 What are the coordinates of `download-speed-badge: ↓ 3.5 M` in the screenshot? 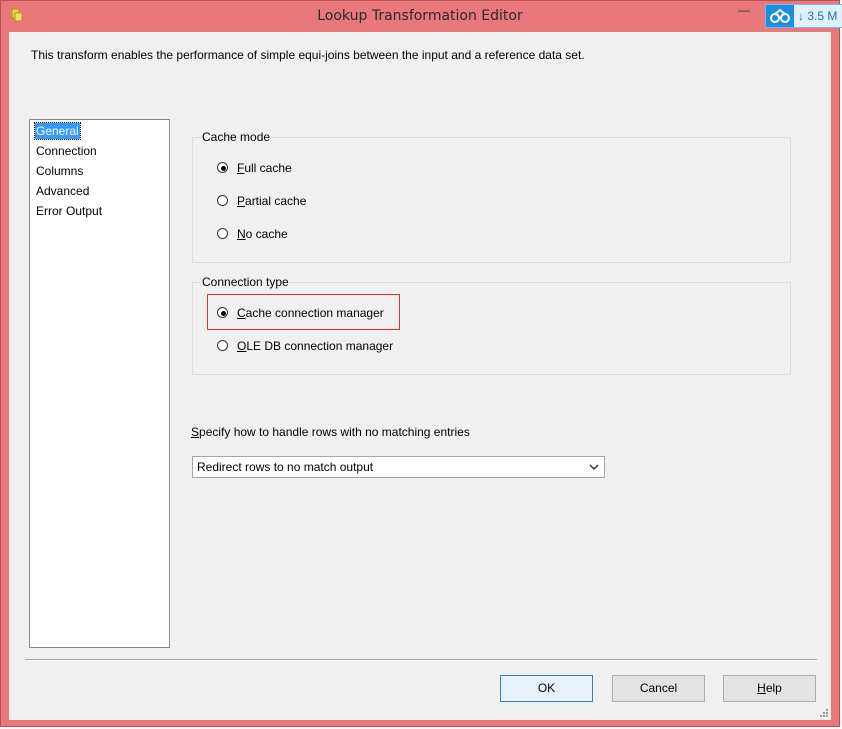 It's located at (803, 16).